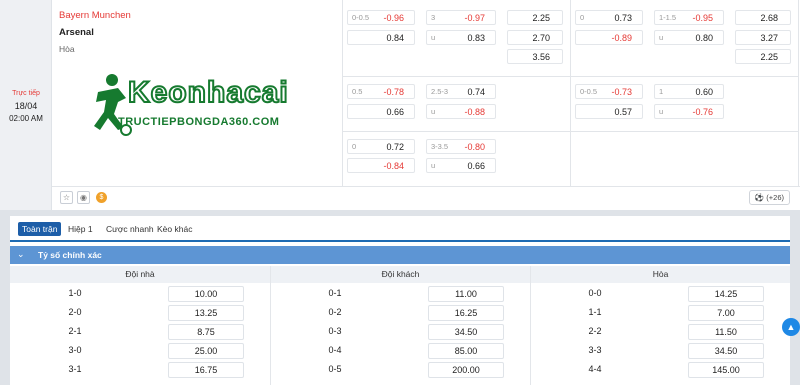 The image size is (800, 385). I want to click on score-odds-cell: 11.00, so click(466, 294).